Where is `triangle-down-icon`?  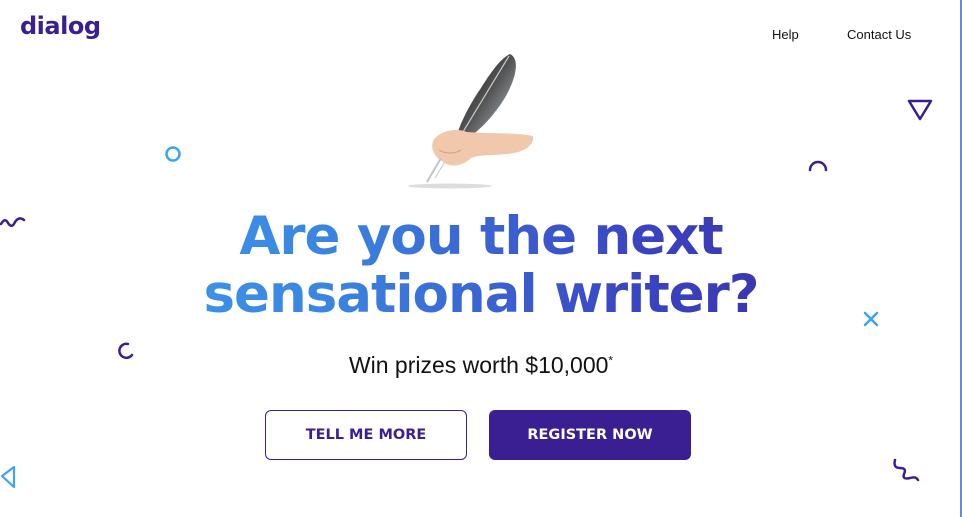
triangle-down-icon is located at coordinates (920, 110).